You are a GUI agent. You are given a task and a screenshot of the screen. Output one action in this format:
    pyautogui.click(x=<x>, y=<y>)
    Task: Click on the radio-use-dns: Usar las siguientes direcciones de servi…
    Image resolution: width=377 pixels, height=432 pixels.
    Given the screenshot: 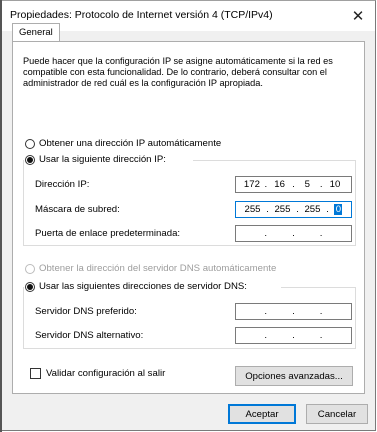 What is the action you would take?
    pyautogui.click(x=138, y=286)
    